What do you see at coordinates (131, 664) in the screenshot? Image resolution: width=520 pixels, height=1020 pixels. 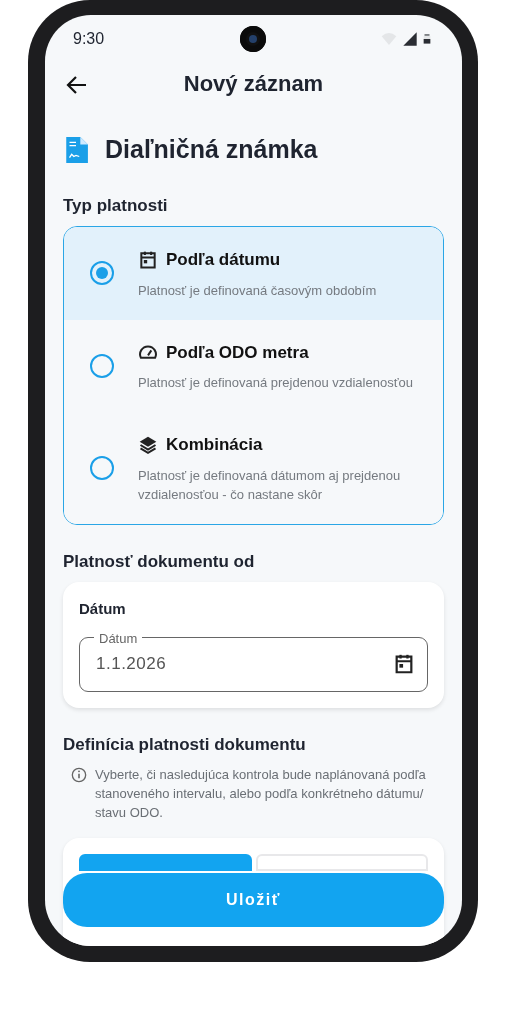 I see `field-value: 1.1.2026` at bounding box center [131, 664].